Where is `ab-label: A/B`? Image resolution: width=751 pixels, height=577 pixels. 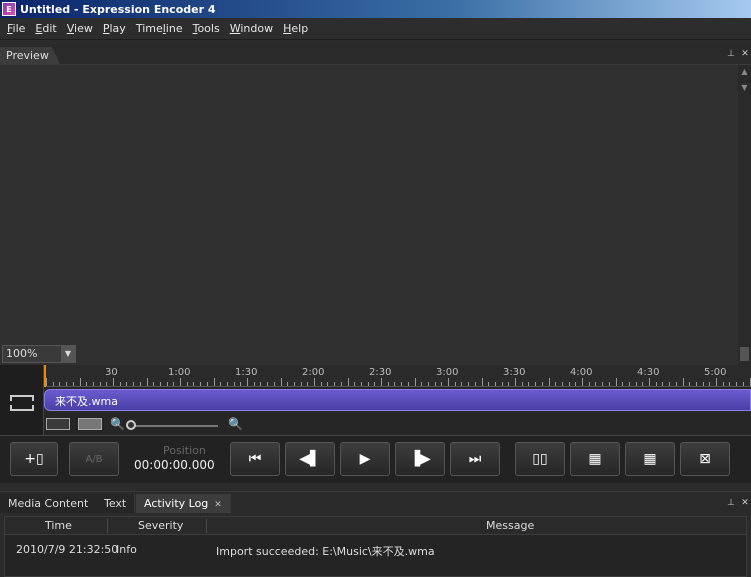
ab-label: A/B is located at coordinates (94, 459).